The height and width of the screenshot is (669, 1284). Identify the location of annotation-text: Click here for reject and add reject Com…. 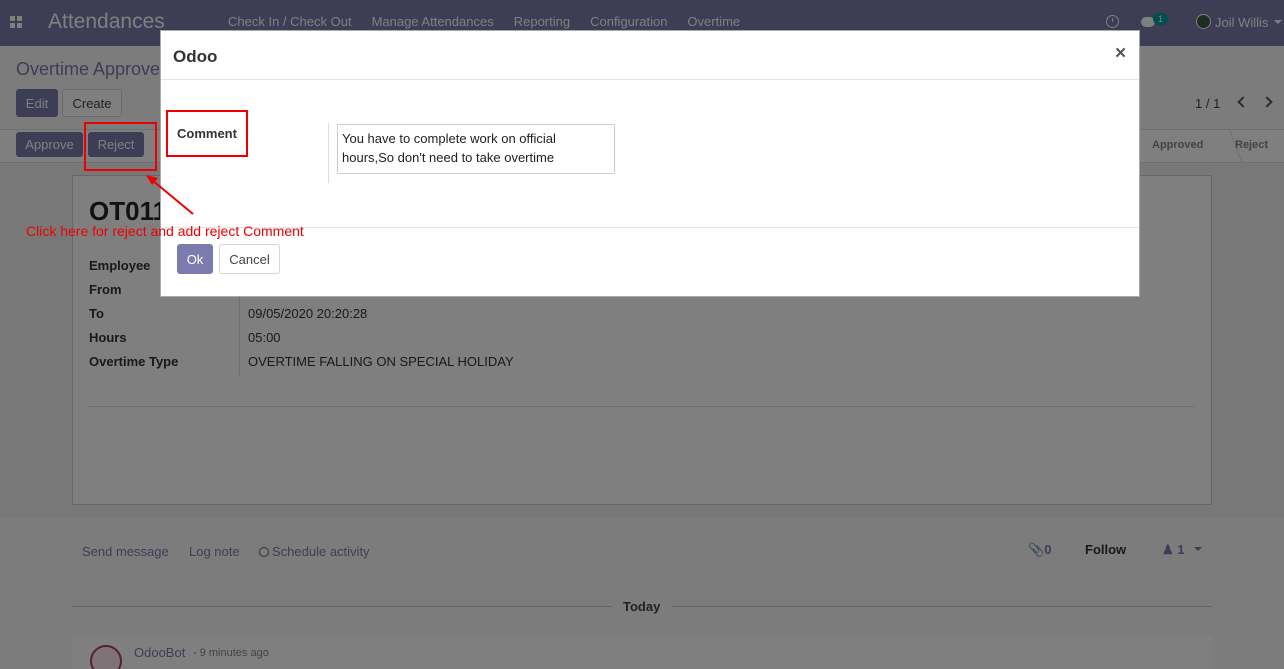
(165, 231).